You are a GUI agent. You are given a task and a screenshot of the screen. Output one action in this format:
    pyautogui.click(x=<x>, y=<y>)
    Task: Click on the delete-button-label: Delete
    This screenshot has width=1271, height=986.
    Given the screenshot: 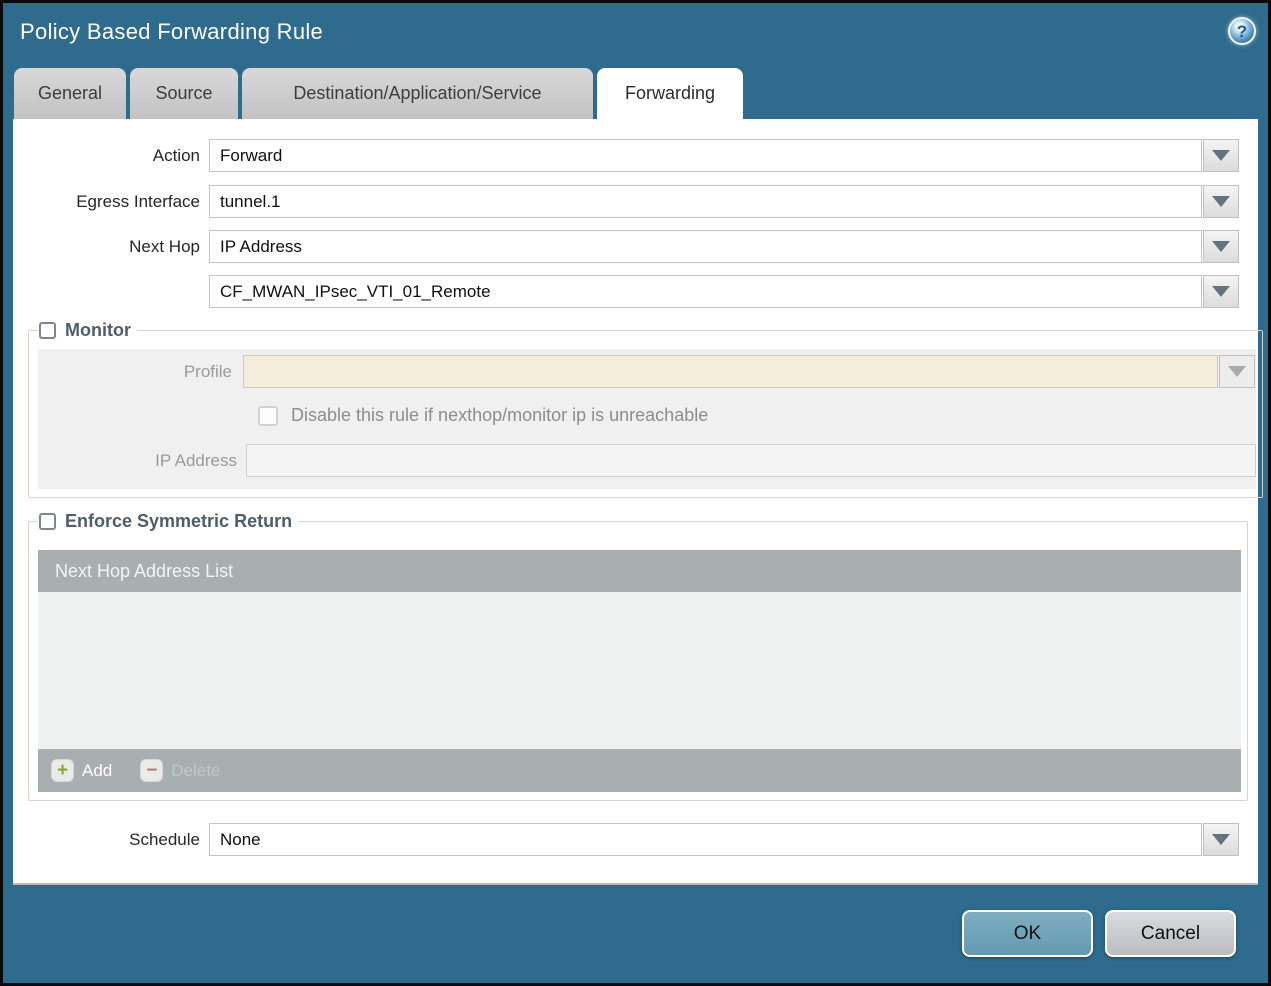 What is the action you would take?
    pyautogui.click(x=196, y=770)
    